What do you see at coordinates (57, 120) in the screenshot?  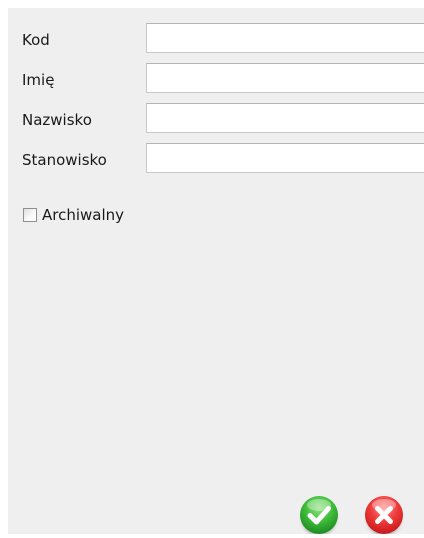 I see `nazwisko-label: Nazwisko` at bounding box center [57, 120].